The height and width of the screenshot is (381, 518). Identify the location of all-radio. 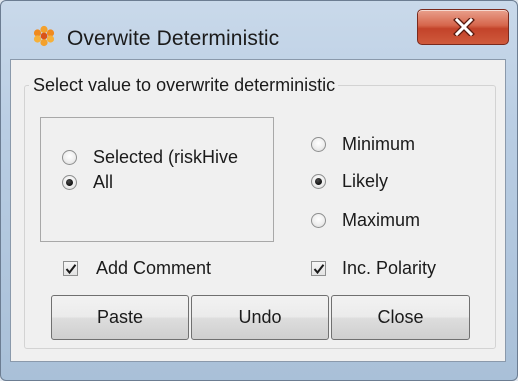
(69, 182).